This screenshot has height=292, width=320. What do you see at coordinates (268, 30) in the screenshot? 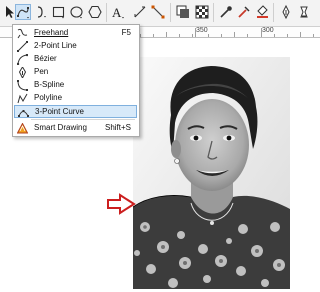
I see `ruler-mark: 300` at bounding box center [268, 30].